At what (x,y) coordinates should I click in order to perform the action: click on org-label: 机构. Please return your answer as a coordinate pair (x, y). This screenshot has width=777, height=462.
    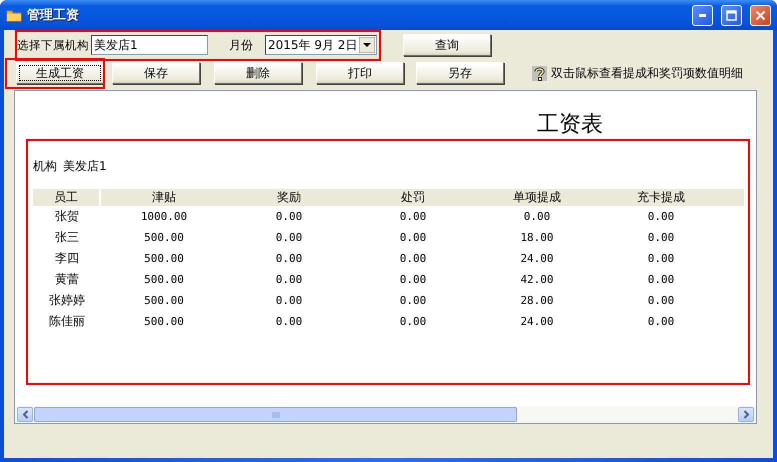
    Looking at the image, I should click on (45, 166).